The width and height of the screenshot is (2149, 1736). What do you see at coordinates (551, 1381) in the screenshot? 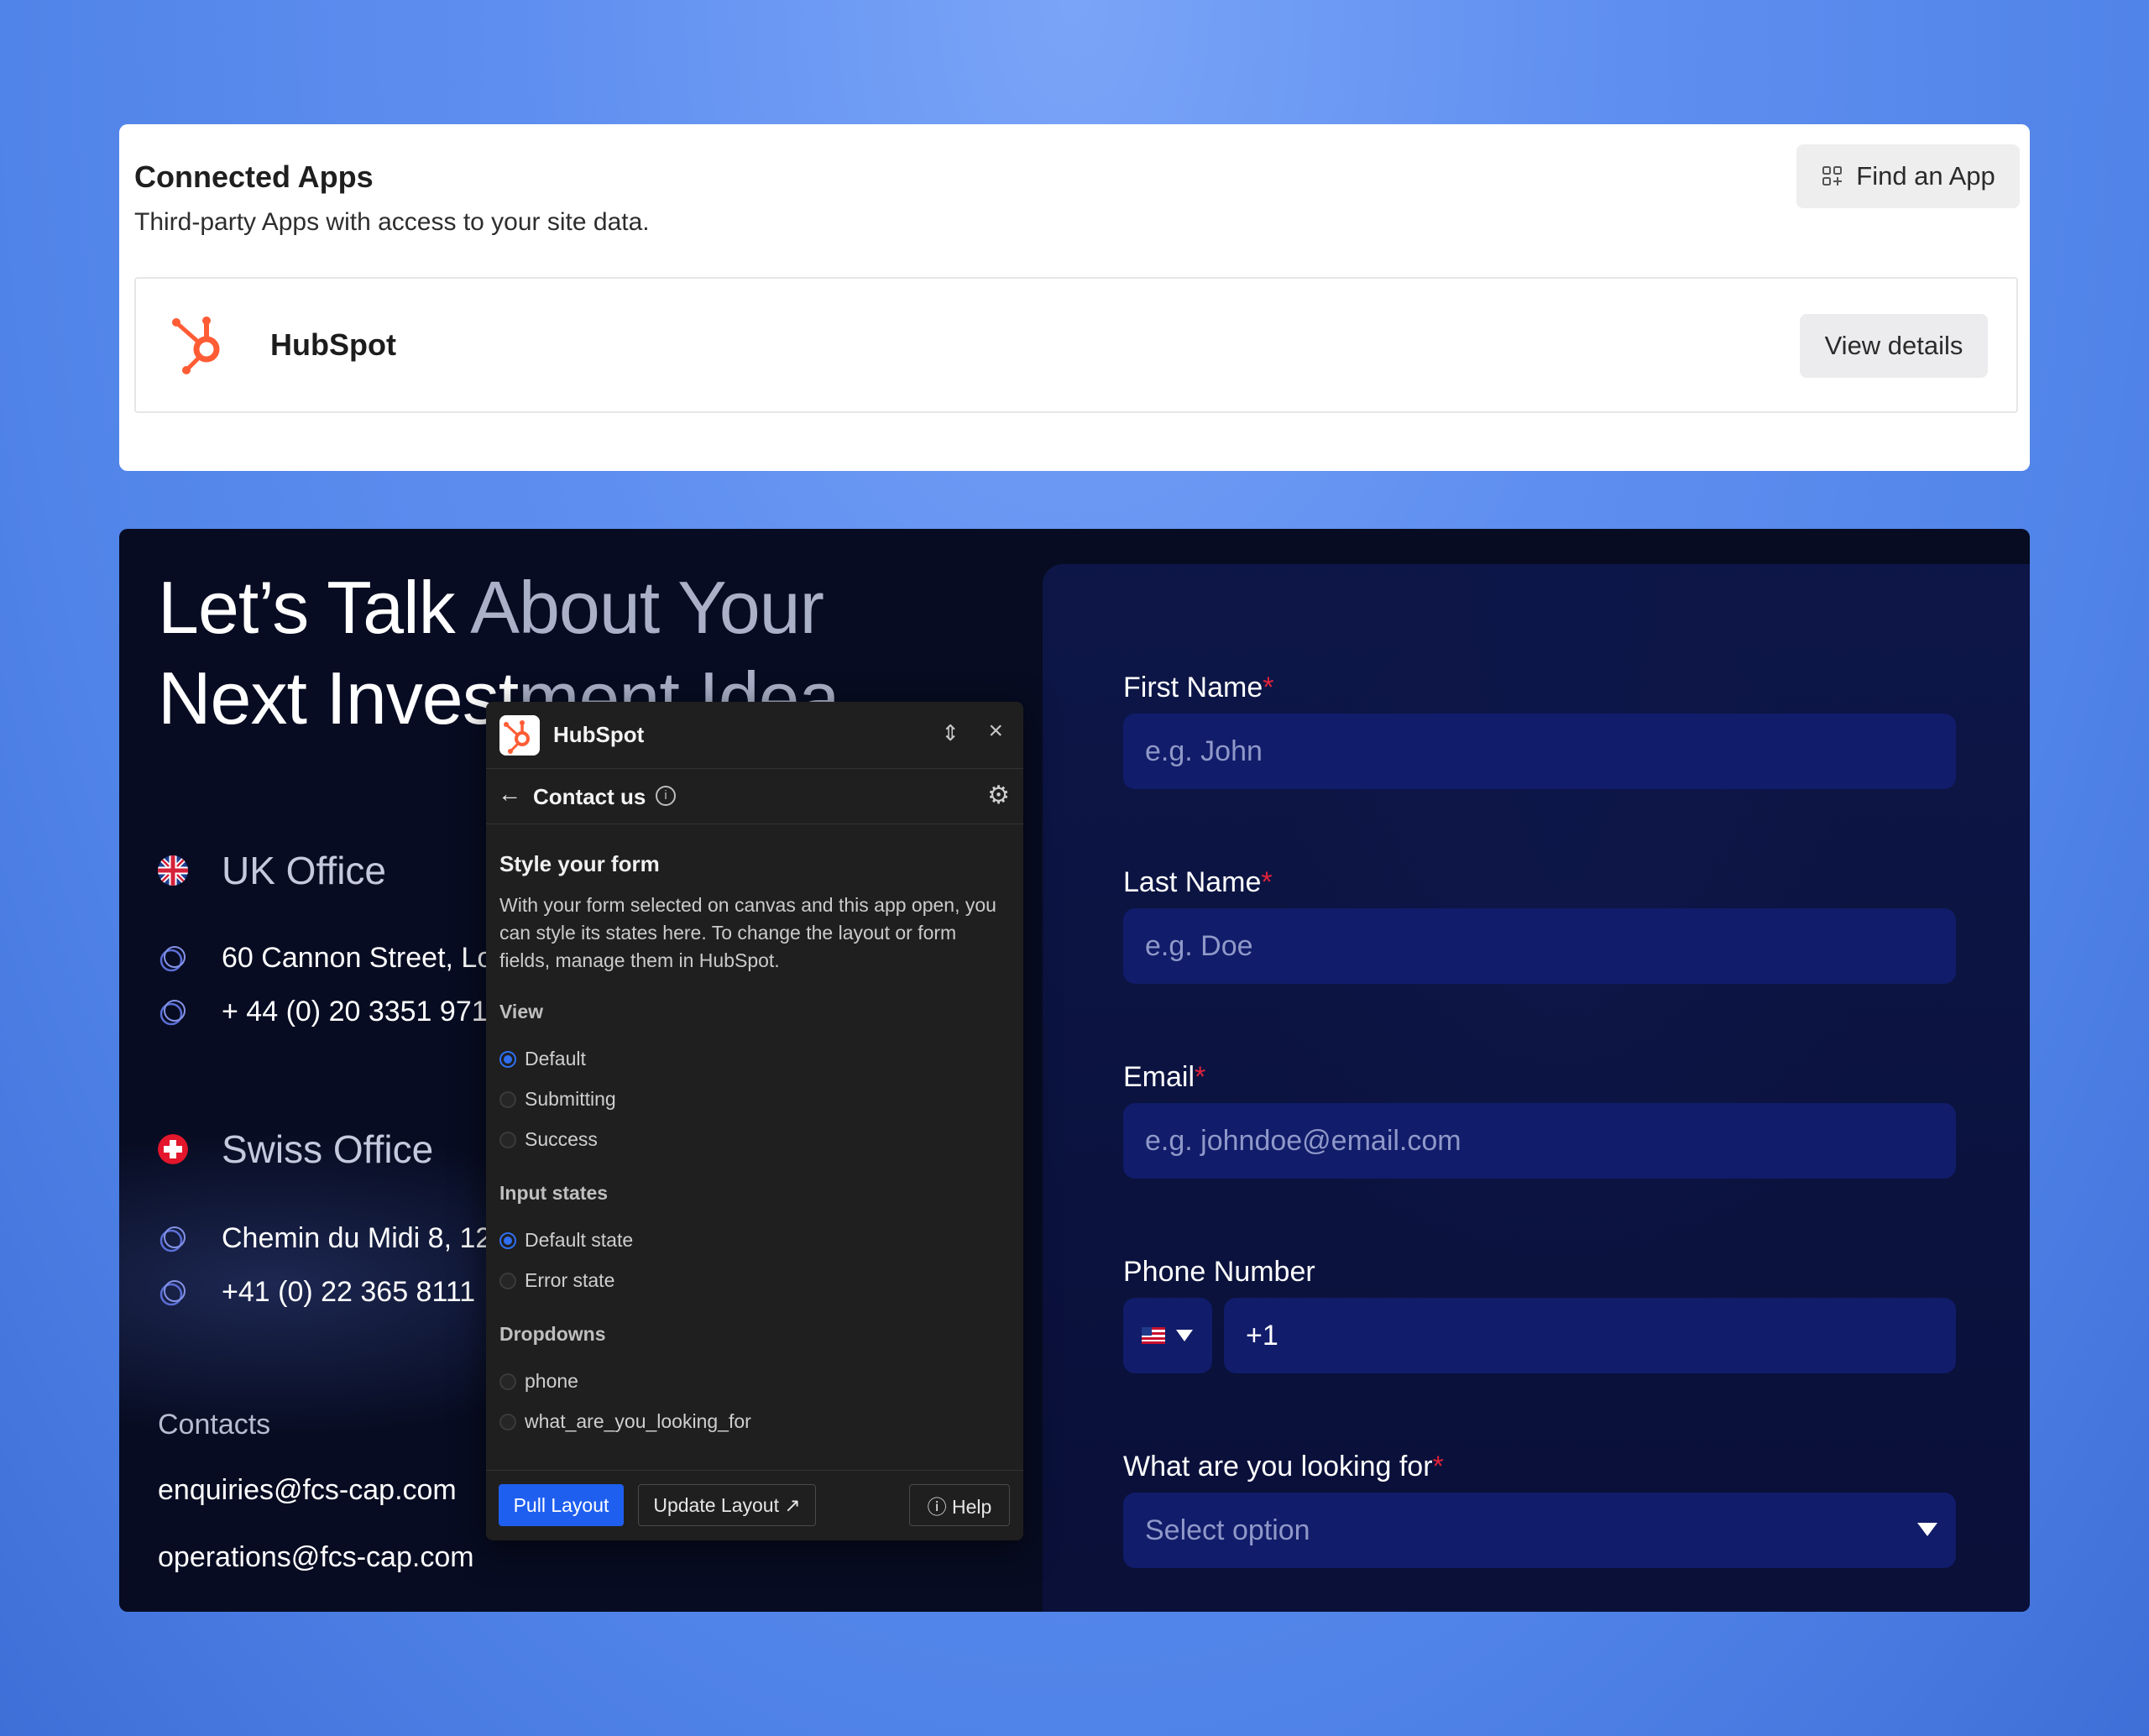
I see `radio-label: phone` at bounding box center [551, 1381].